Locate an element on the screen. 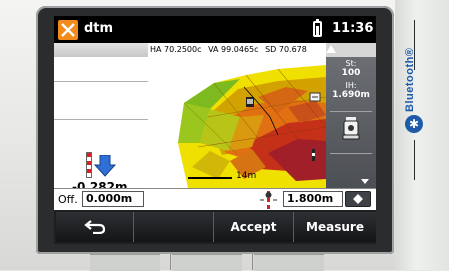 This screenshot has width=449, height=271. measure-button: Measure is located at coordinates (335, 227).